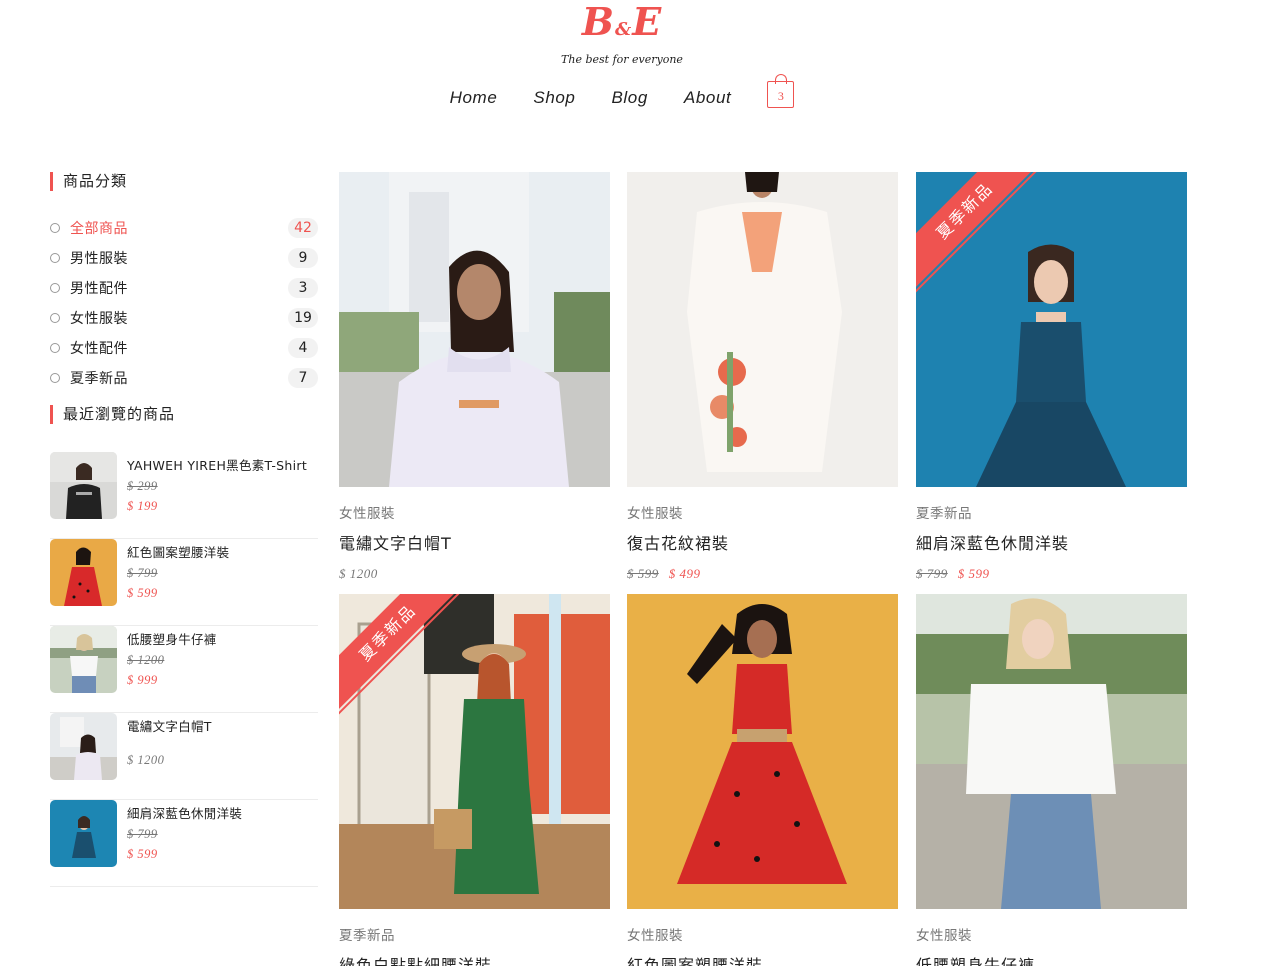 The image size is (1274, 966). I want to click on product-name: 低腰塑身牛仔褲, so click(1051, 959).